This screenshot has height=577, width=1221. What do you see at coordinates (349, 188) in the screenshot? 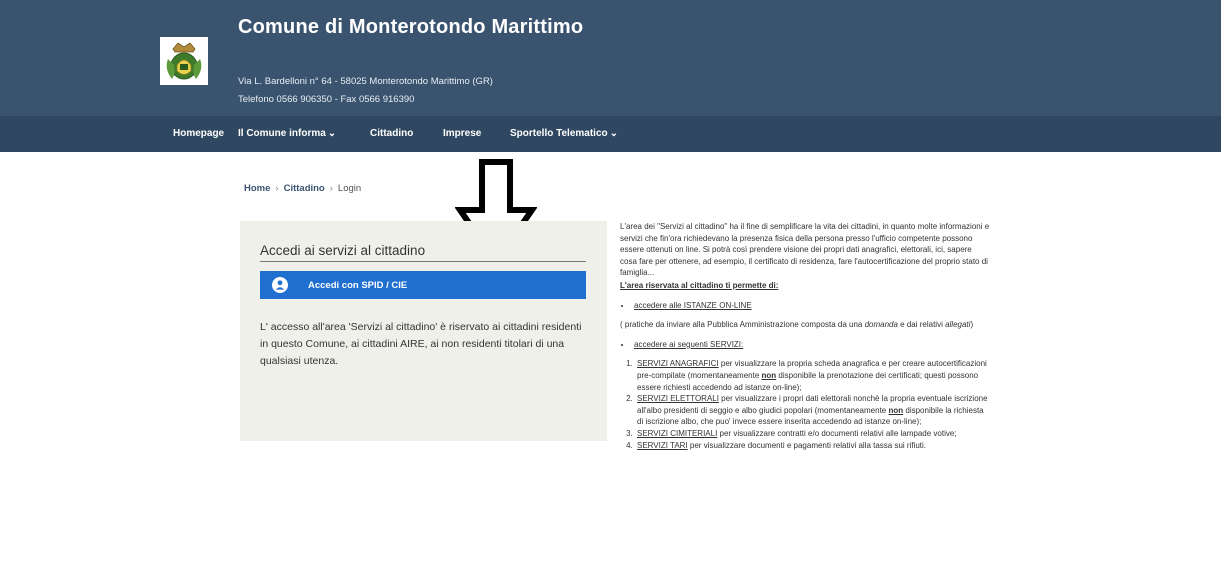
I see `breadcrumb-current: Login` at bounding box center [349, 188].